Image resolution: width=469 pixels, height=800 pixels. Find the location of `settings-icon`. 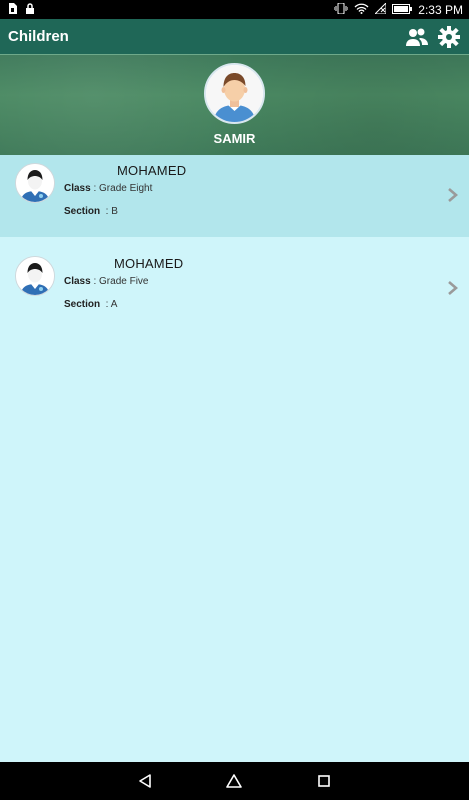

settings-icon is located at coordinates (449, 37).